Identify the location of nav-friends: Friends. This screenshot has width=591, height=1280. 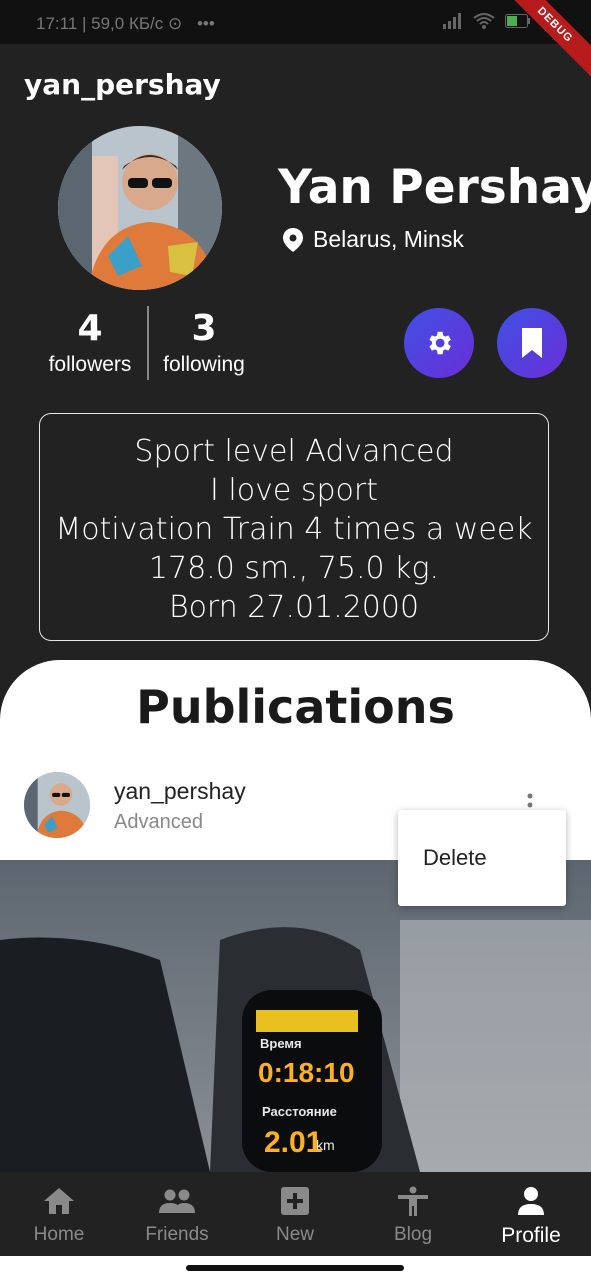
(177, 1216).